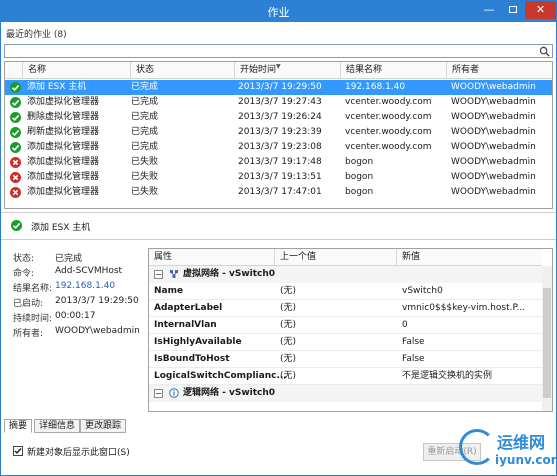 The height and width of the screenshot is (476, 557). I want to click on column-header-result: 结果名称, so click(394, 70).